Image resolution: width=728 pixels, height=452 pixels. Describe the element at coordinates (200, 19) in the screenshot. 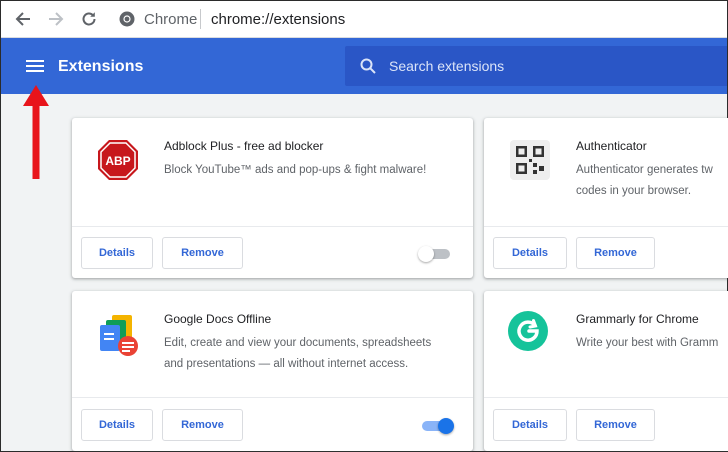

I see `omnibox-separator` at that location.